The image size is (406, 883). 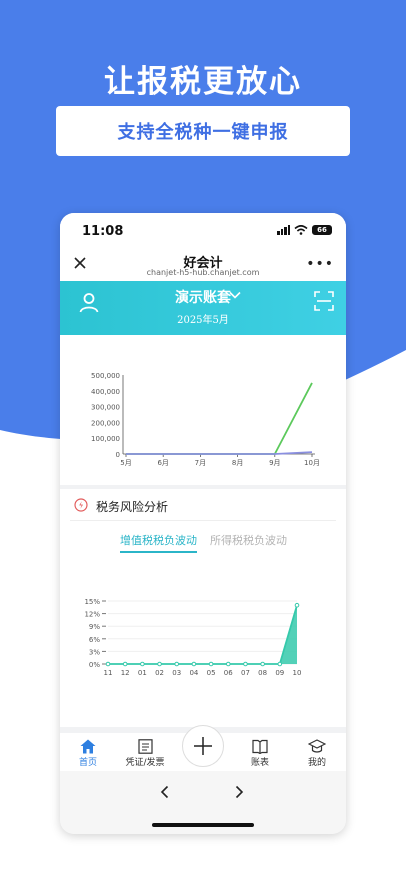 What do you see at coordinates (274, 463) in the screenshot?
I see `x-tick-label: 9月` at bounding box center [274, 463].